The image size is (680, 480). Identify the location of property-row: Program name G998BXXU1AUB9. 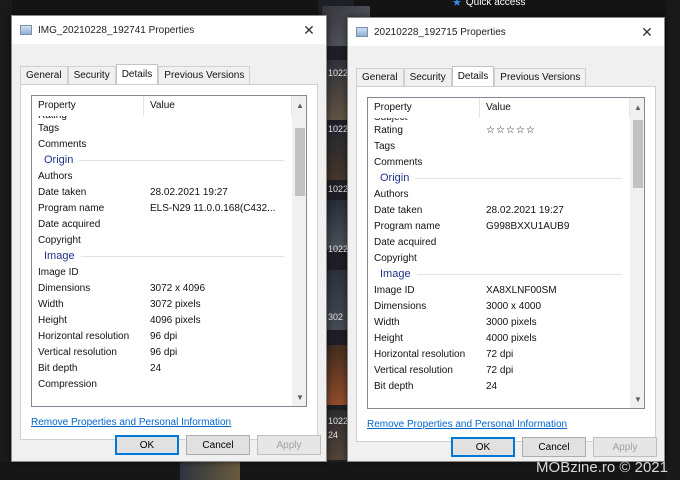
(499, 226).